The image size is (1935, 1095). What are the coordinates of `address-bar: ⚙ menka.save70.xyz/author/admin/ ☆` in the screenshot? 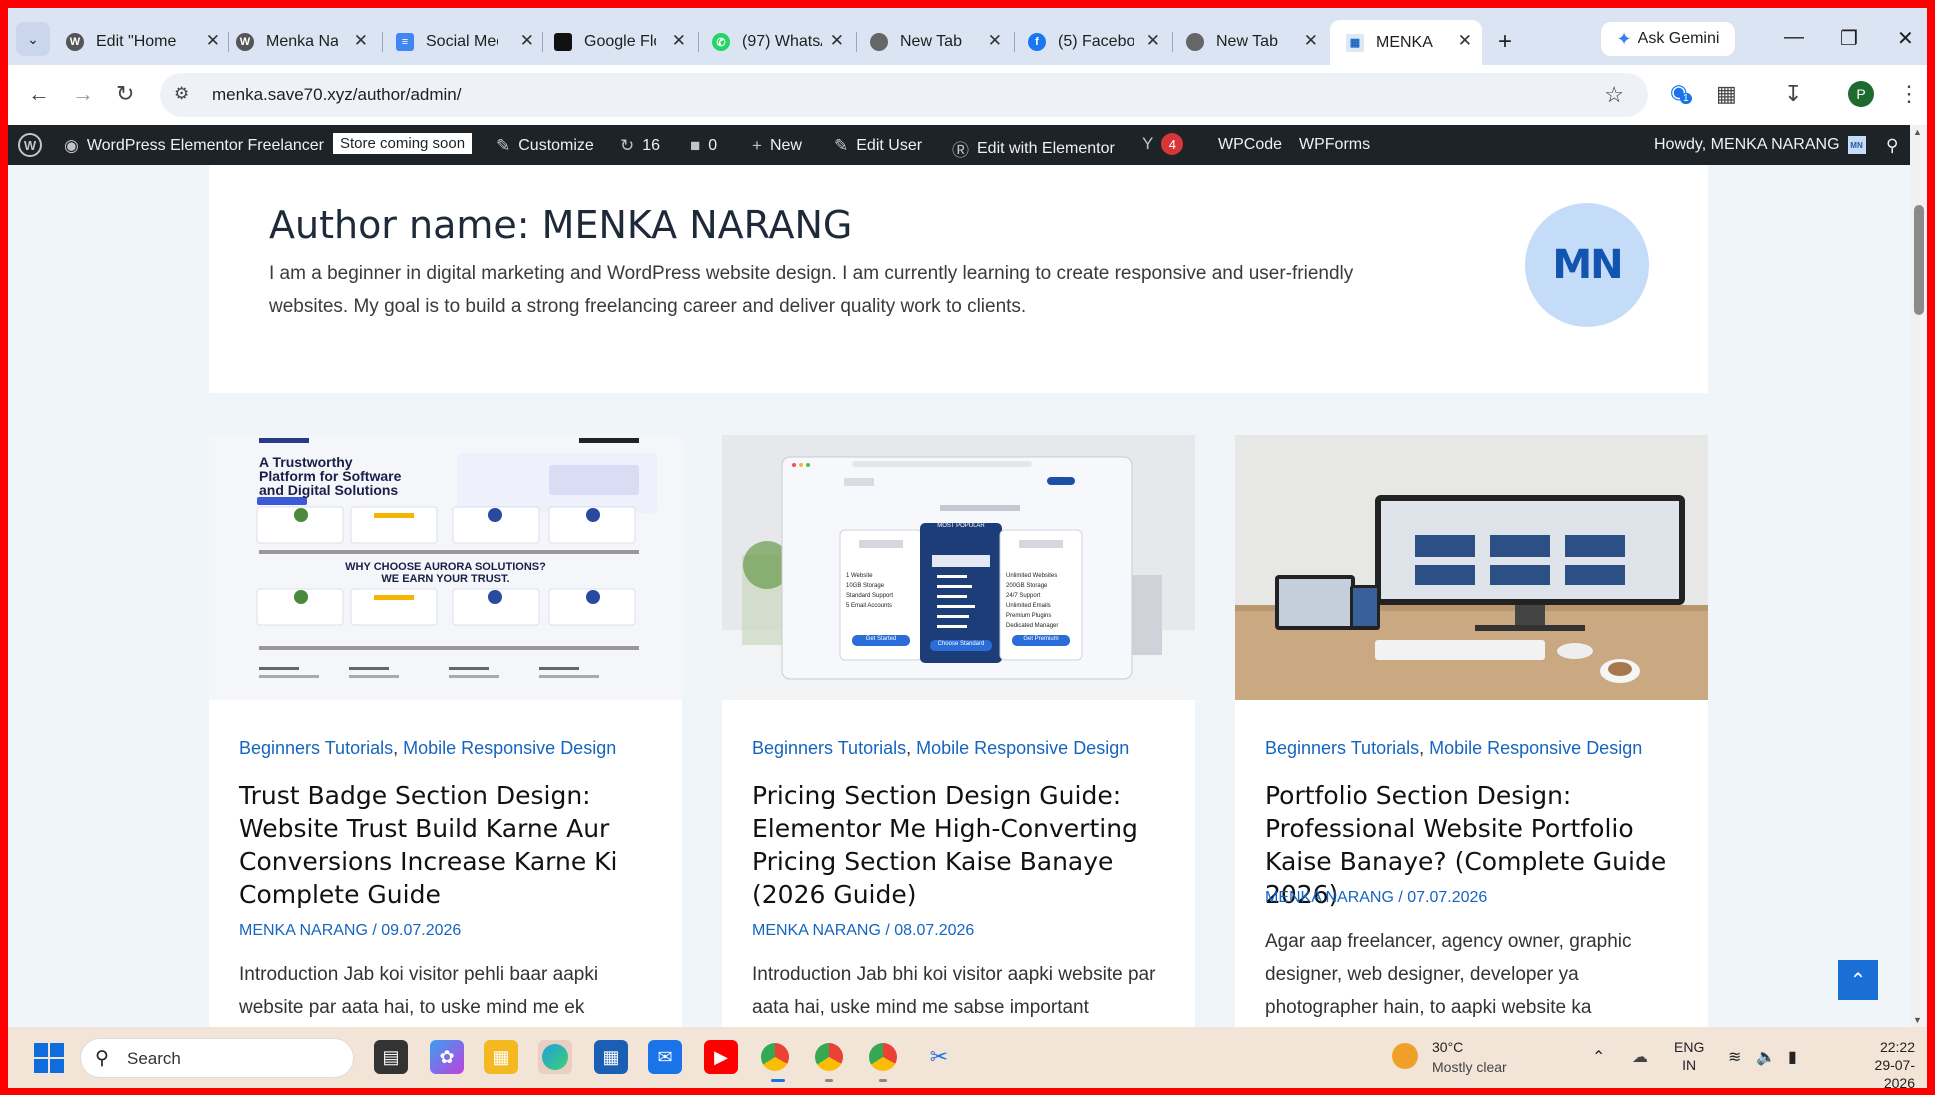 It's located at (904, 95).